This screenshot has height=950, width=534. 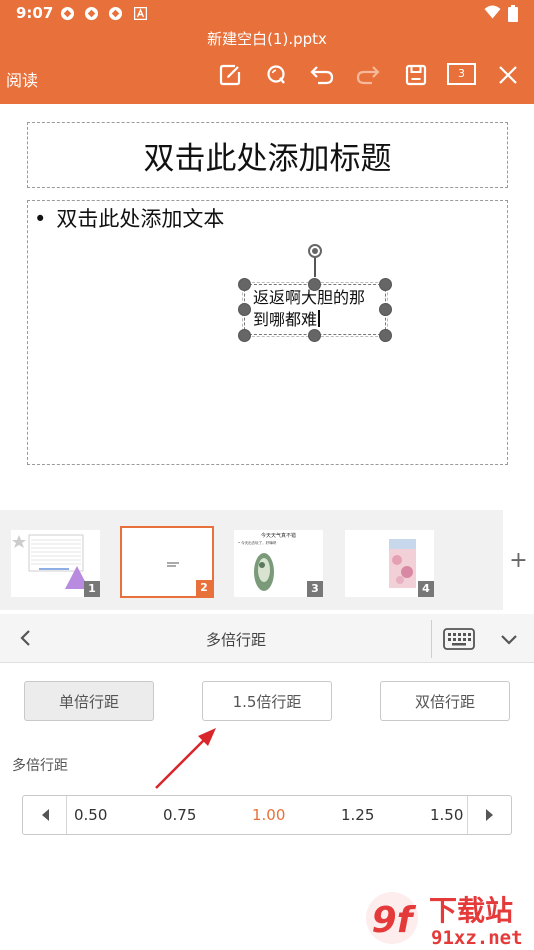 I want to click on picker-value-selected: 1.00, so click(x=268, y=815).